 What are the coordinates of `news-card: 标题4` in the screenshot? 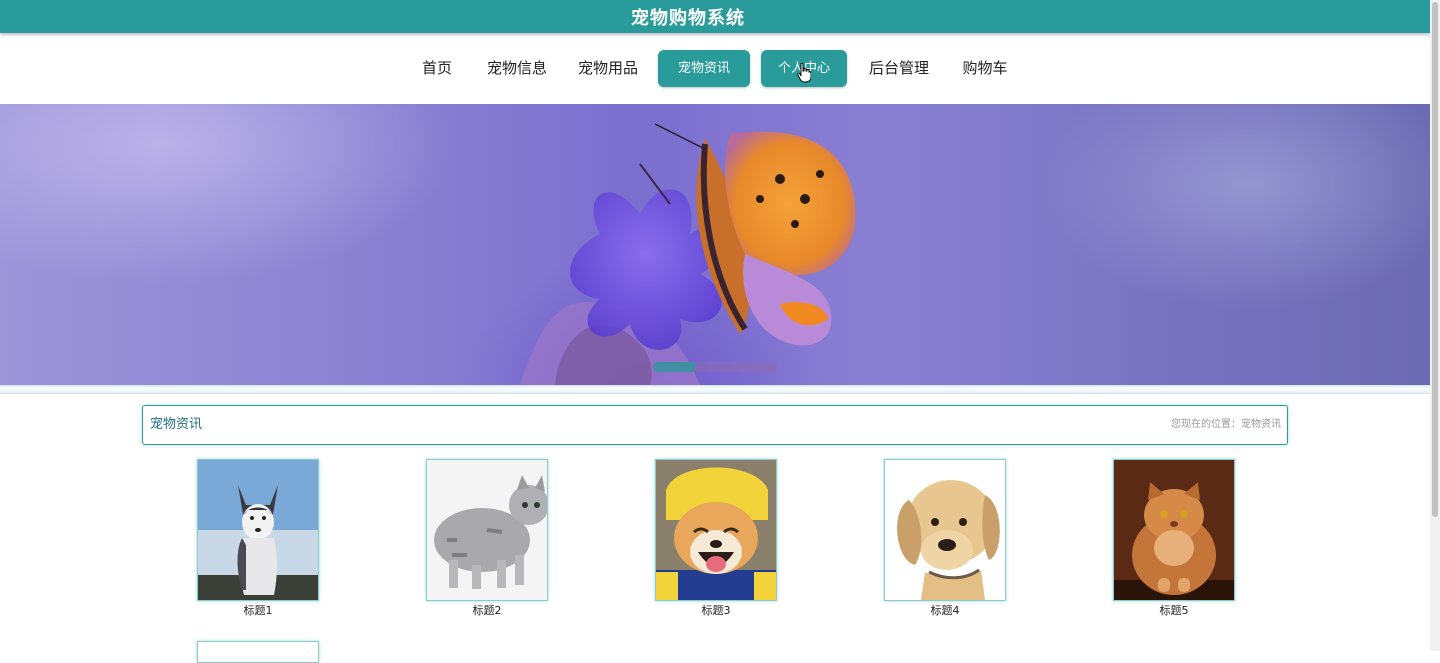 It's located at (945, 538).